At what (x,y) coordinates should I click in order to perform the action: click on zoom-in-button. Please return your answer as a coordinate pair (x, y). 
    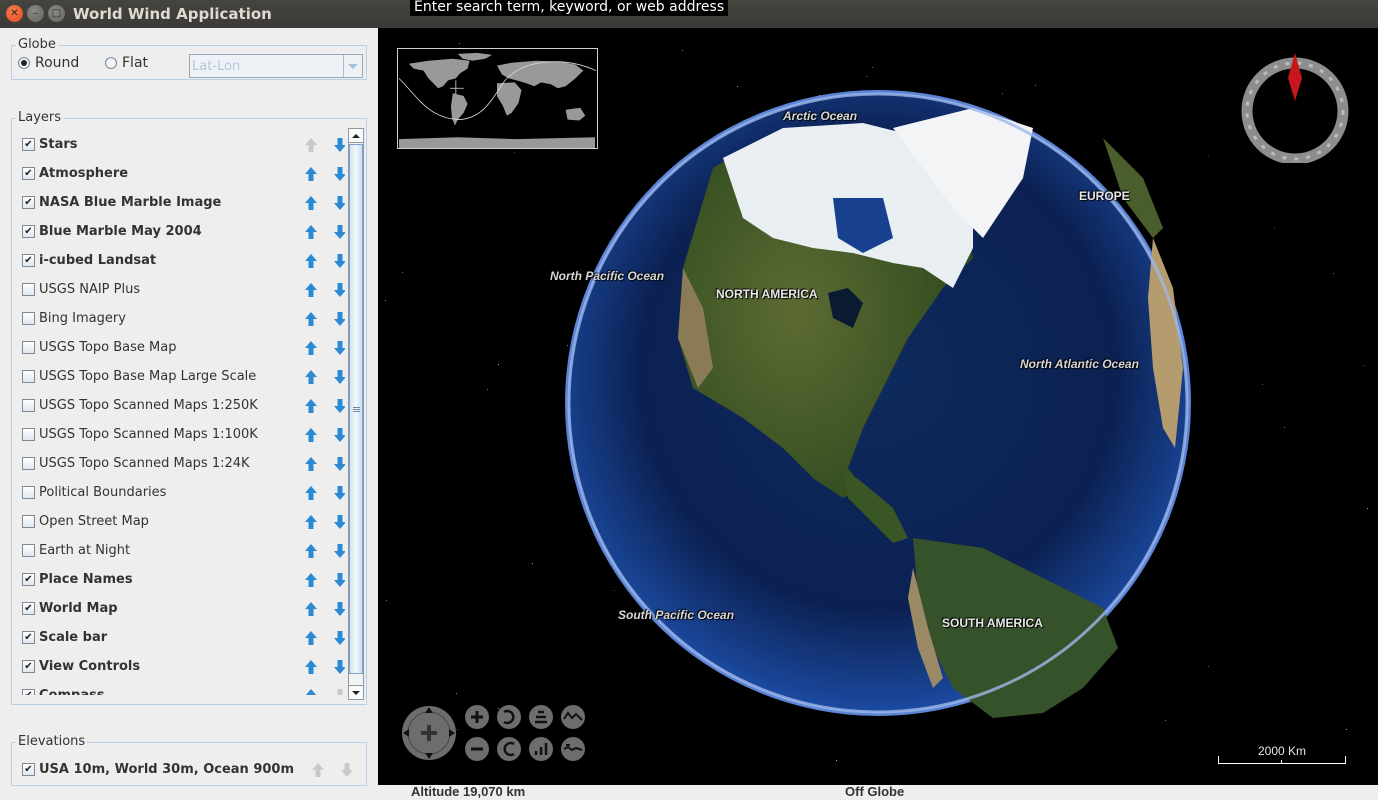
    Looking at the image, I should click on (477, 717).